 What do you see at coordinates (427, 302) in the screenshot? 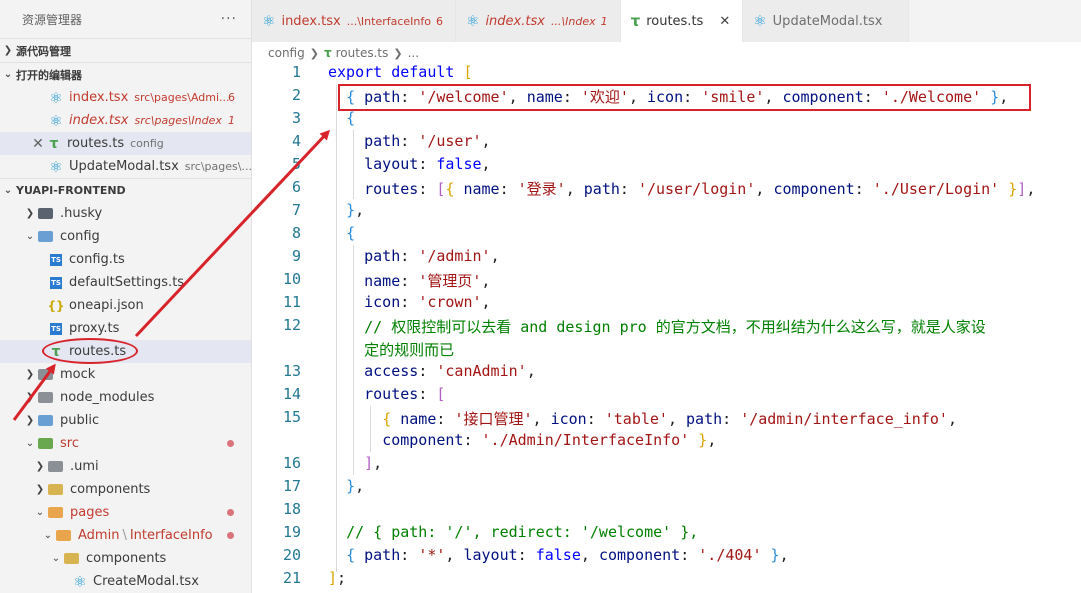
I see `code-line: icon: 'crown',` at bounding box center [427, 302].